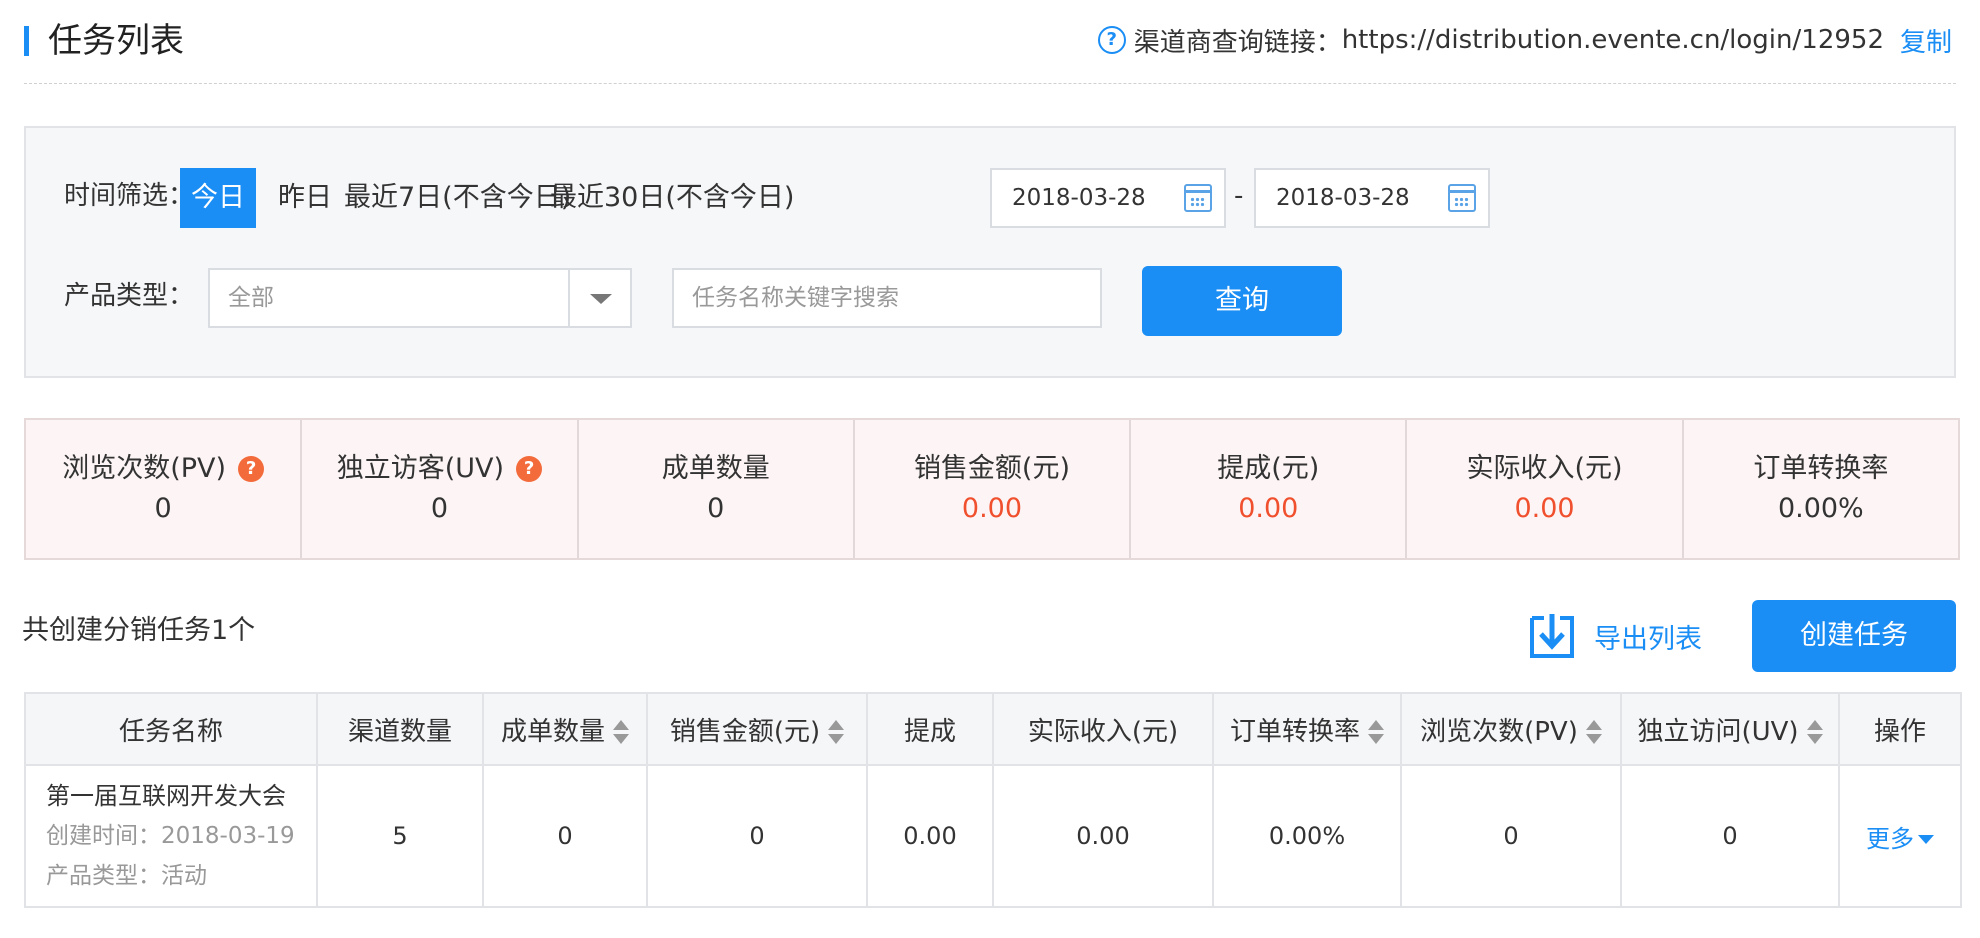 The width and height of the screenshot is (1980, 938). I want to click on column-header: 提成, so click(930, 729).